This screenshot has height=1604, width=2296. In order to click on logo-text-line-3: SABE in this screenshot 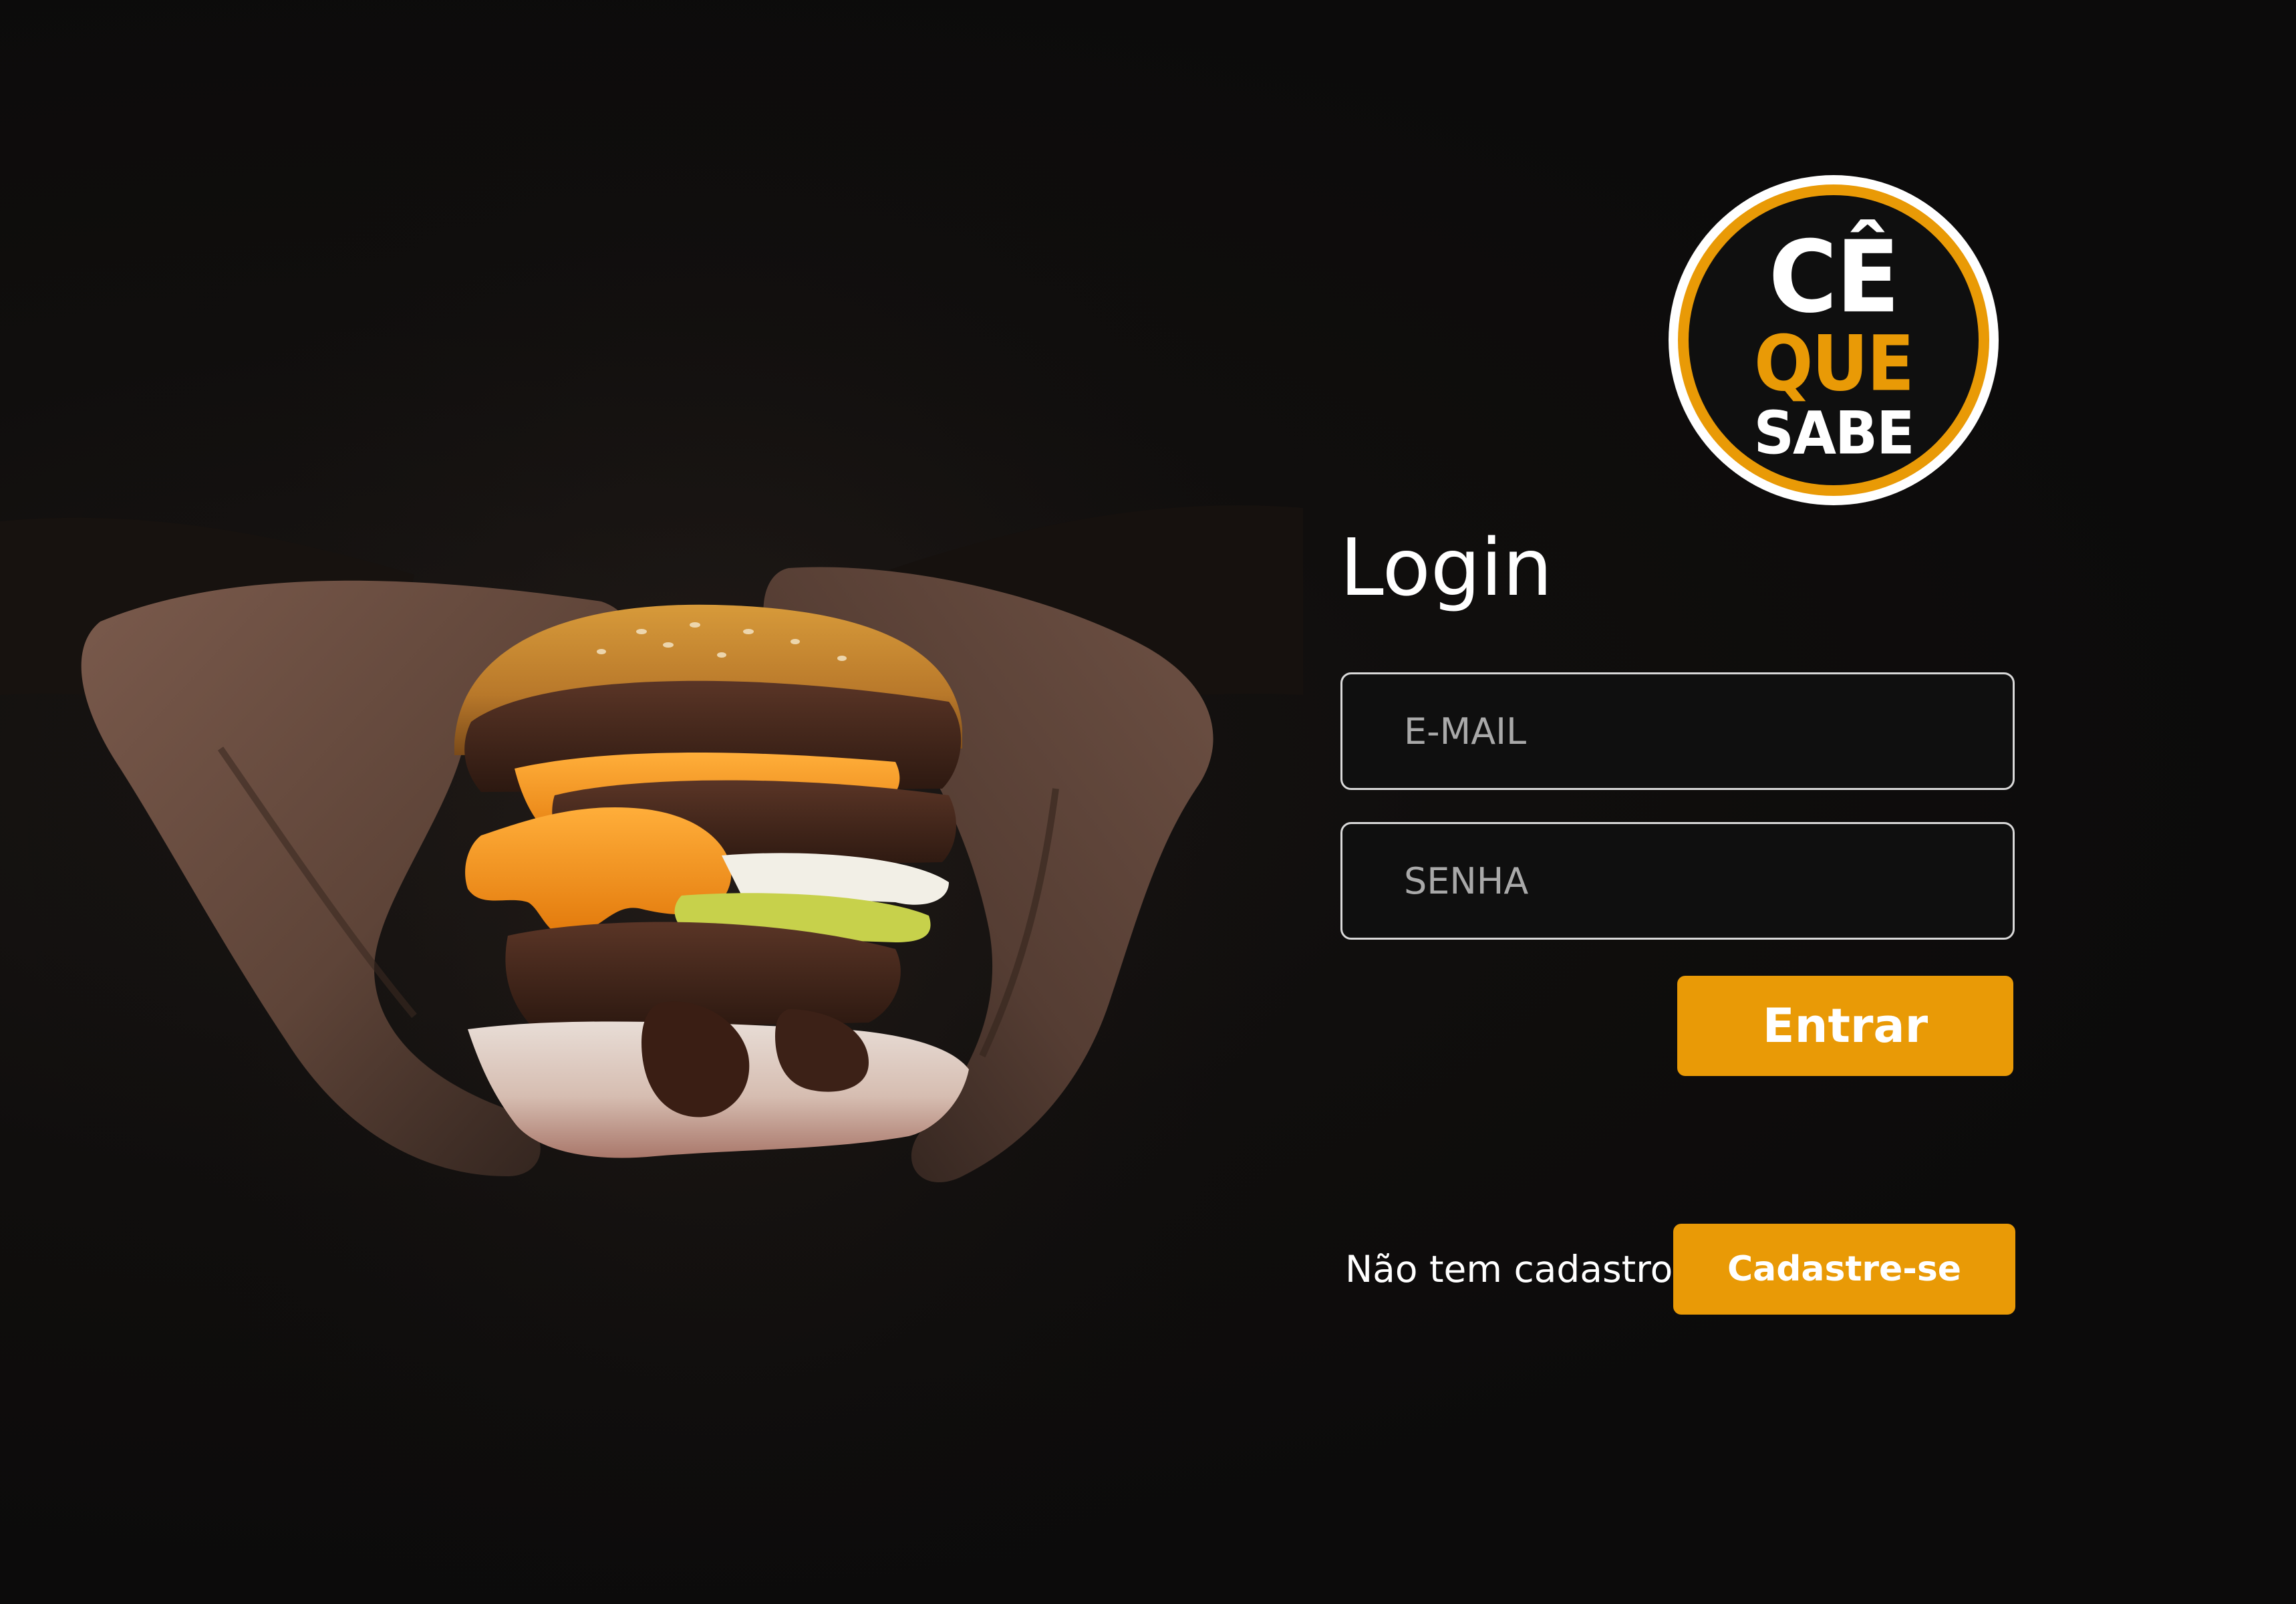, I will do `click(1834, 433)`.